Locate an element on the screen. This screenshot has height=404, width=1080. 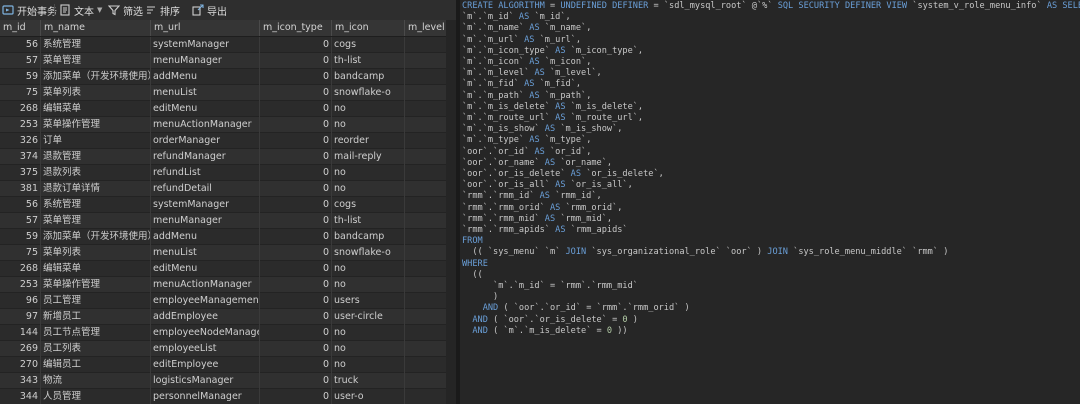
cell-m-url: orderManager is located at coordinates (205, 140).